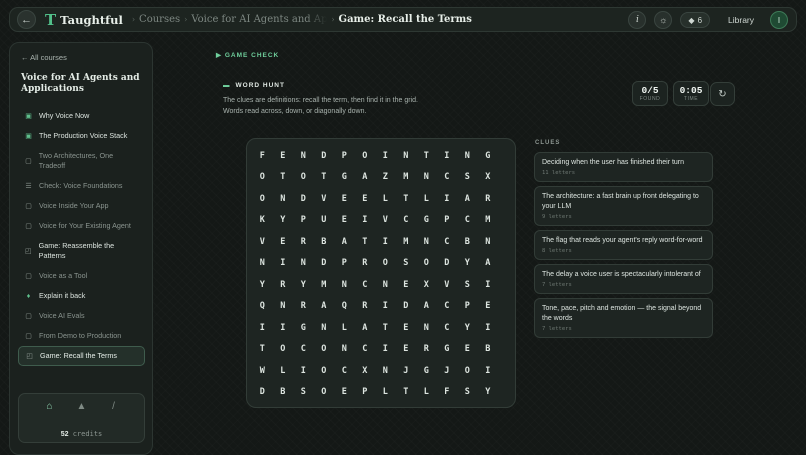 Image resolution: width=806 pixels, height=455 pixels. I want to click on avatar: I, so click(779, 20).